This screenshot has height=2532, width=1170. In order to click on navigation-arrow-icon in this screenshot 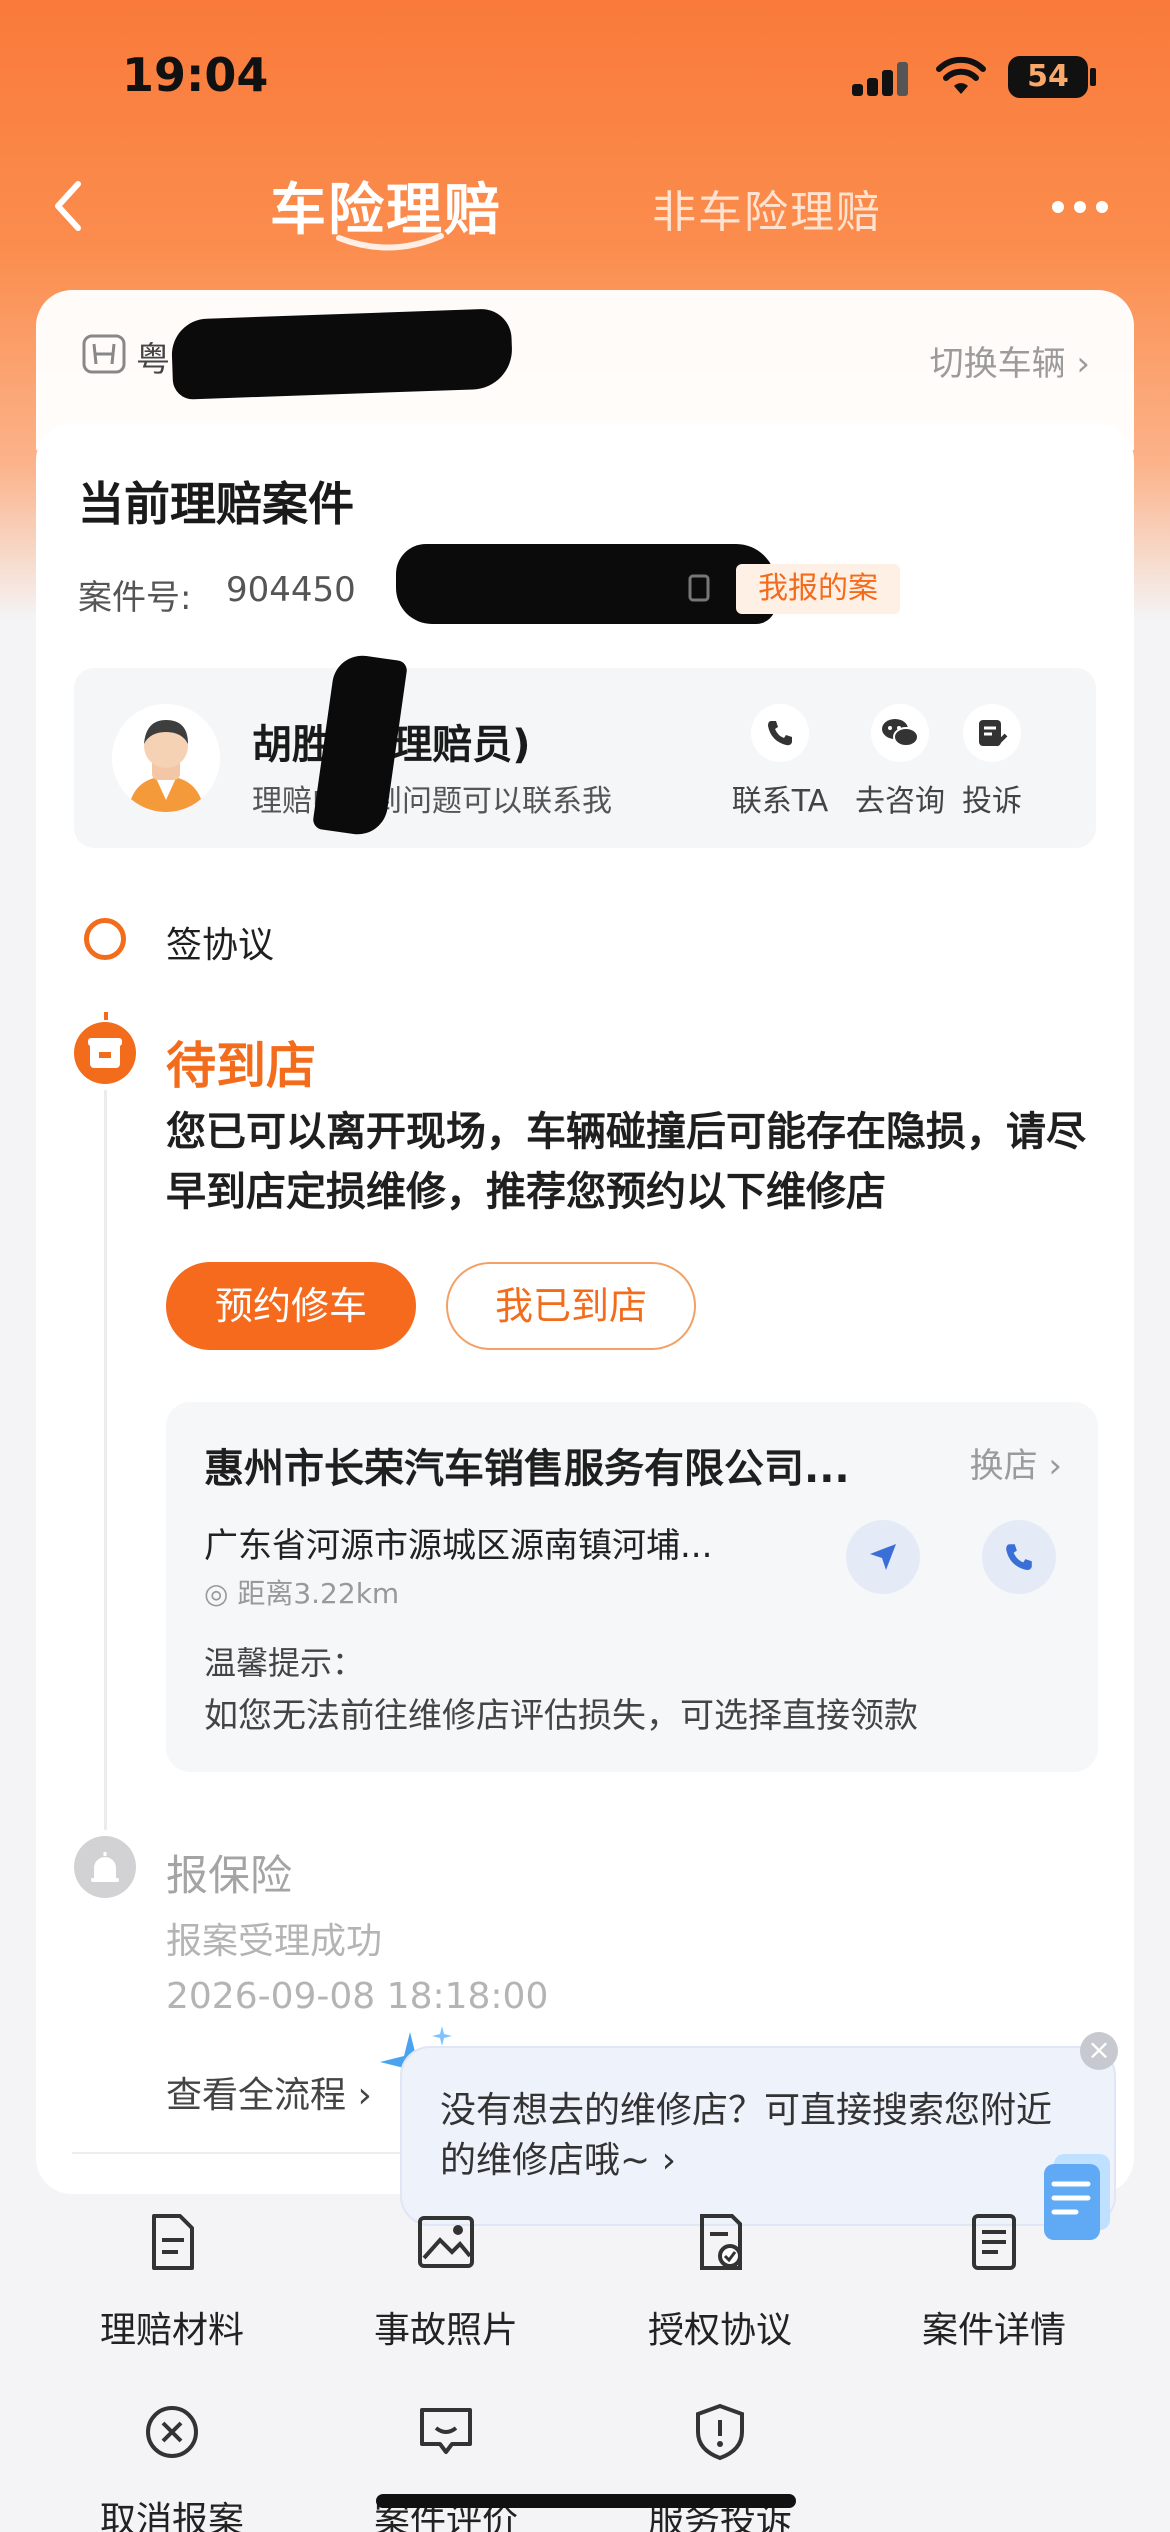, I will do `click(883, 1557)`.